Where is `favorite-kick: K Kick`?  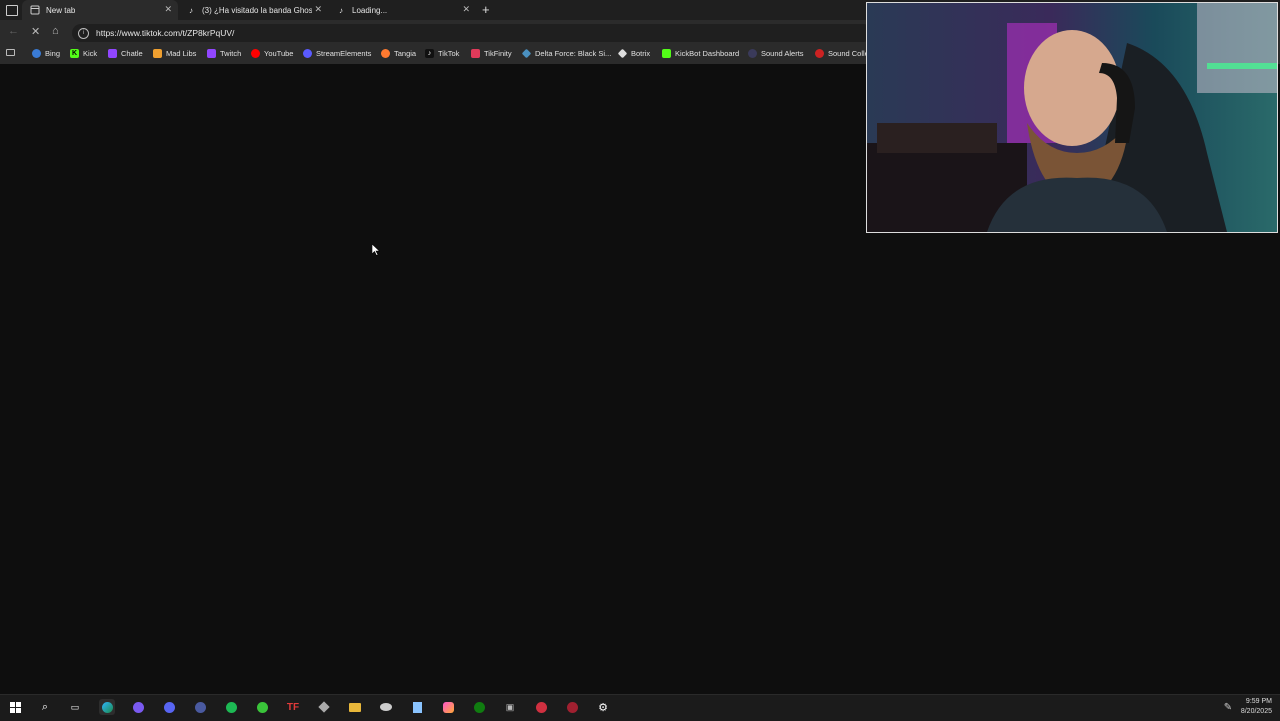
favorite-kick: K Kick is located at coordinates (83, 53).